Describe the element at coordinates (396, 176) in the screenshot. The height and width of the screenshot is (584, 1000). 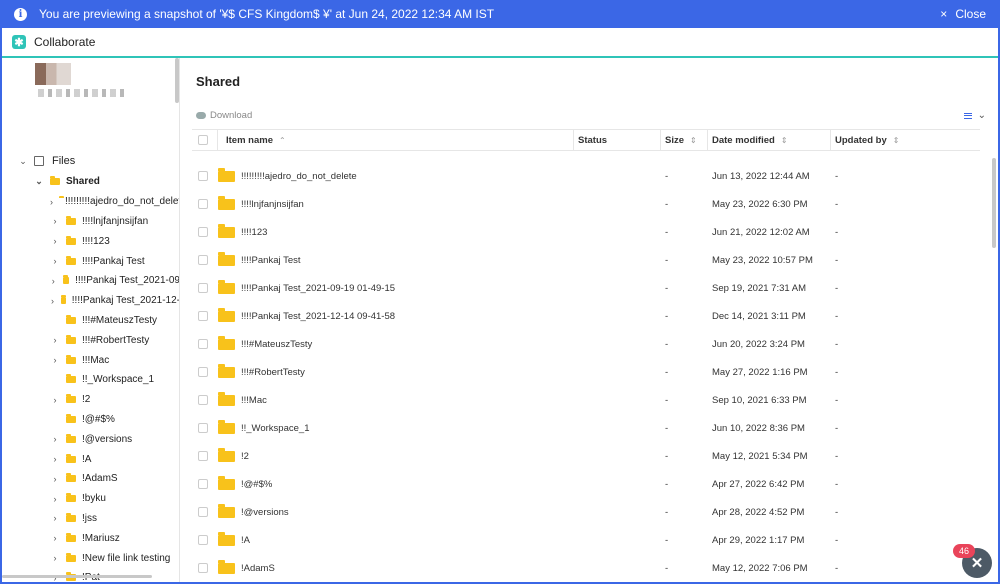
I see `item-name-cell: !!!!!!!!!ajedro_do_not_delete` at that location.